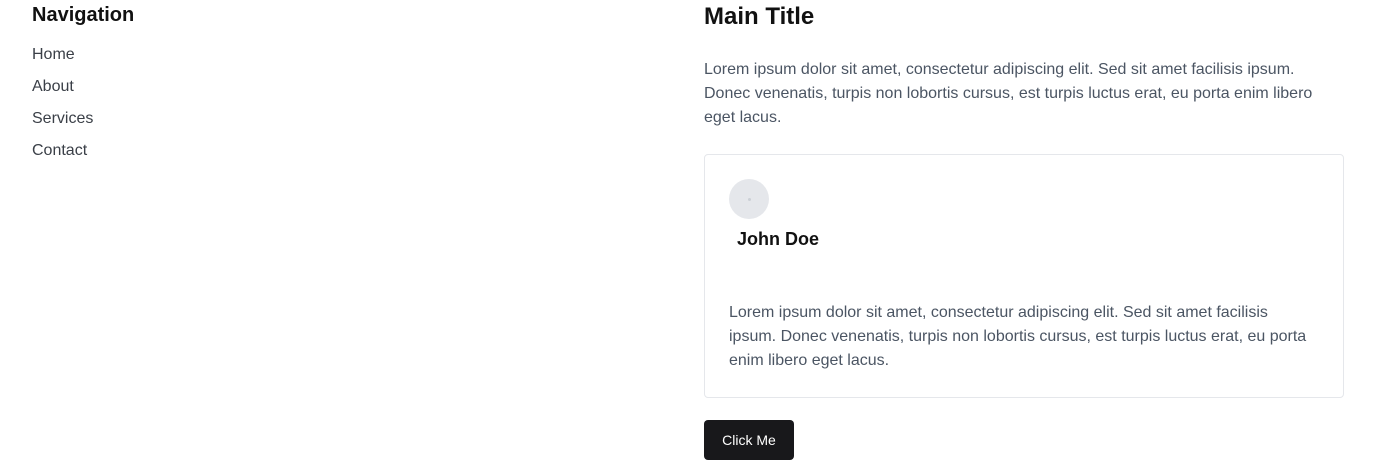 This screenshot has height=460, width=1376. I want to click on avatar-placeholder-icon, so click(749, 199).